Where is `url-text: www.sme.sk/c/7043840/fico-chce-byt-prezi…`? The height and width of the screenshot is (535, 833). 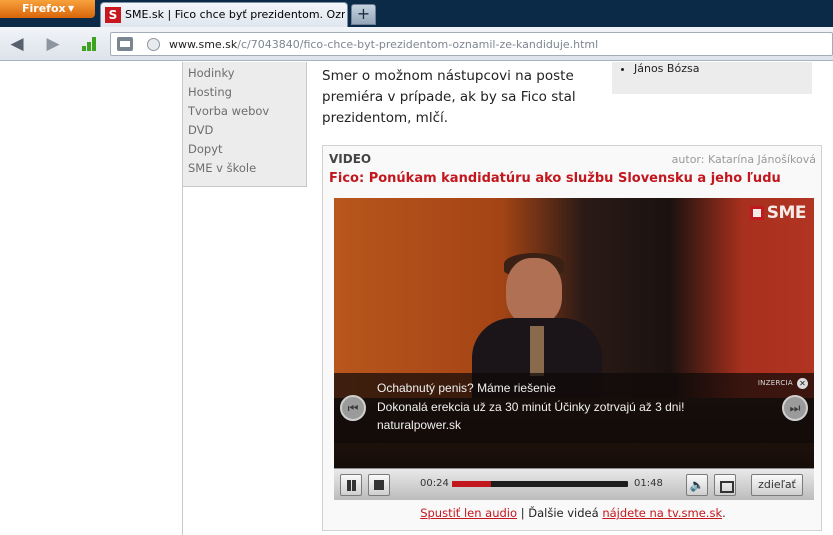 url-text: www.sme.sk/c/7043840/fico-chce-byt-prezi… is located at coordinates (383, 44).